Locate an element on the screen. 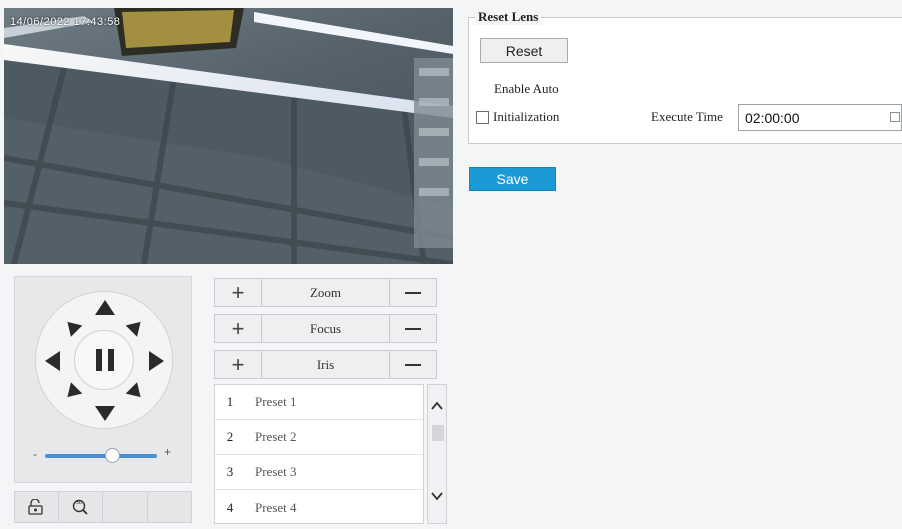 The image size is (902, 529). execute-time-label: Execute Time is located at coordinates (687, 116).